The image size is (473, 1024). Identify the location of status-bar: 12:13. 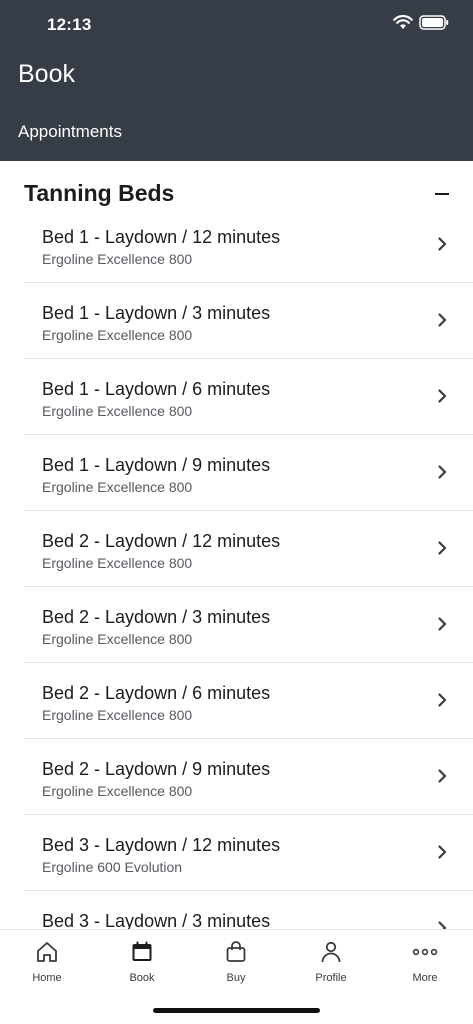
(236, 24).